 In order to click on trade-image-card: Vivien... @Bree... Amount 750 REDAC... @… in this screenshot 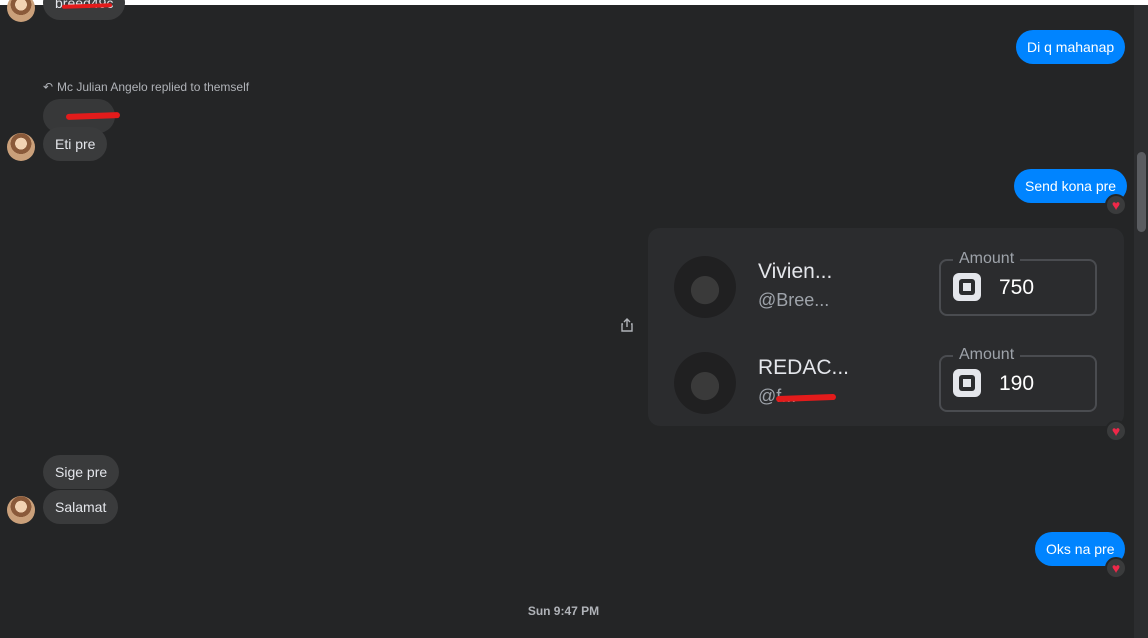, I will do `click(886, 327)`.